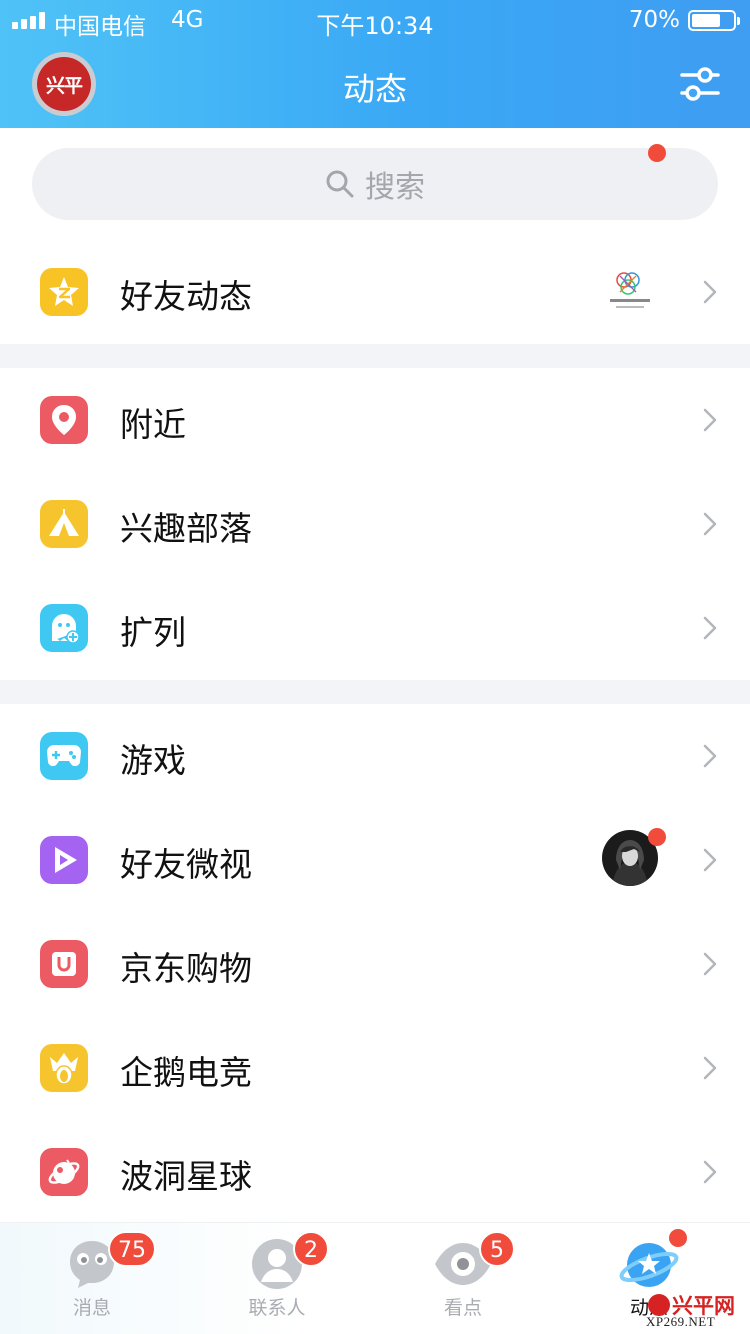 The image size is (750, 1334). Describe the element at coordinates (375, 244) in the screenshot. I see `list-item-friend-feed: 好友动态` at that location.